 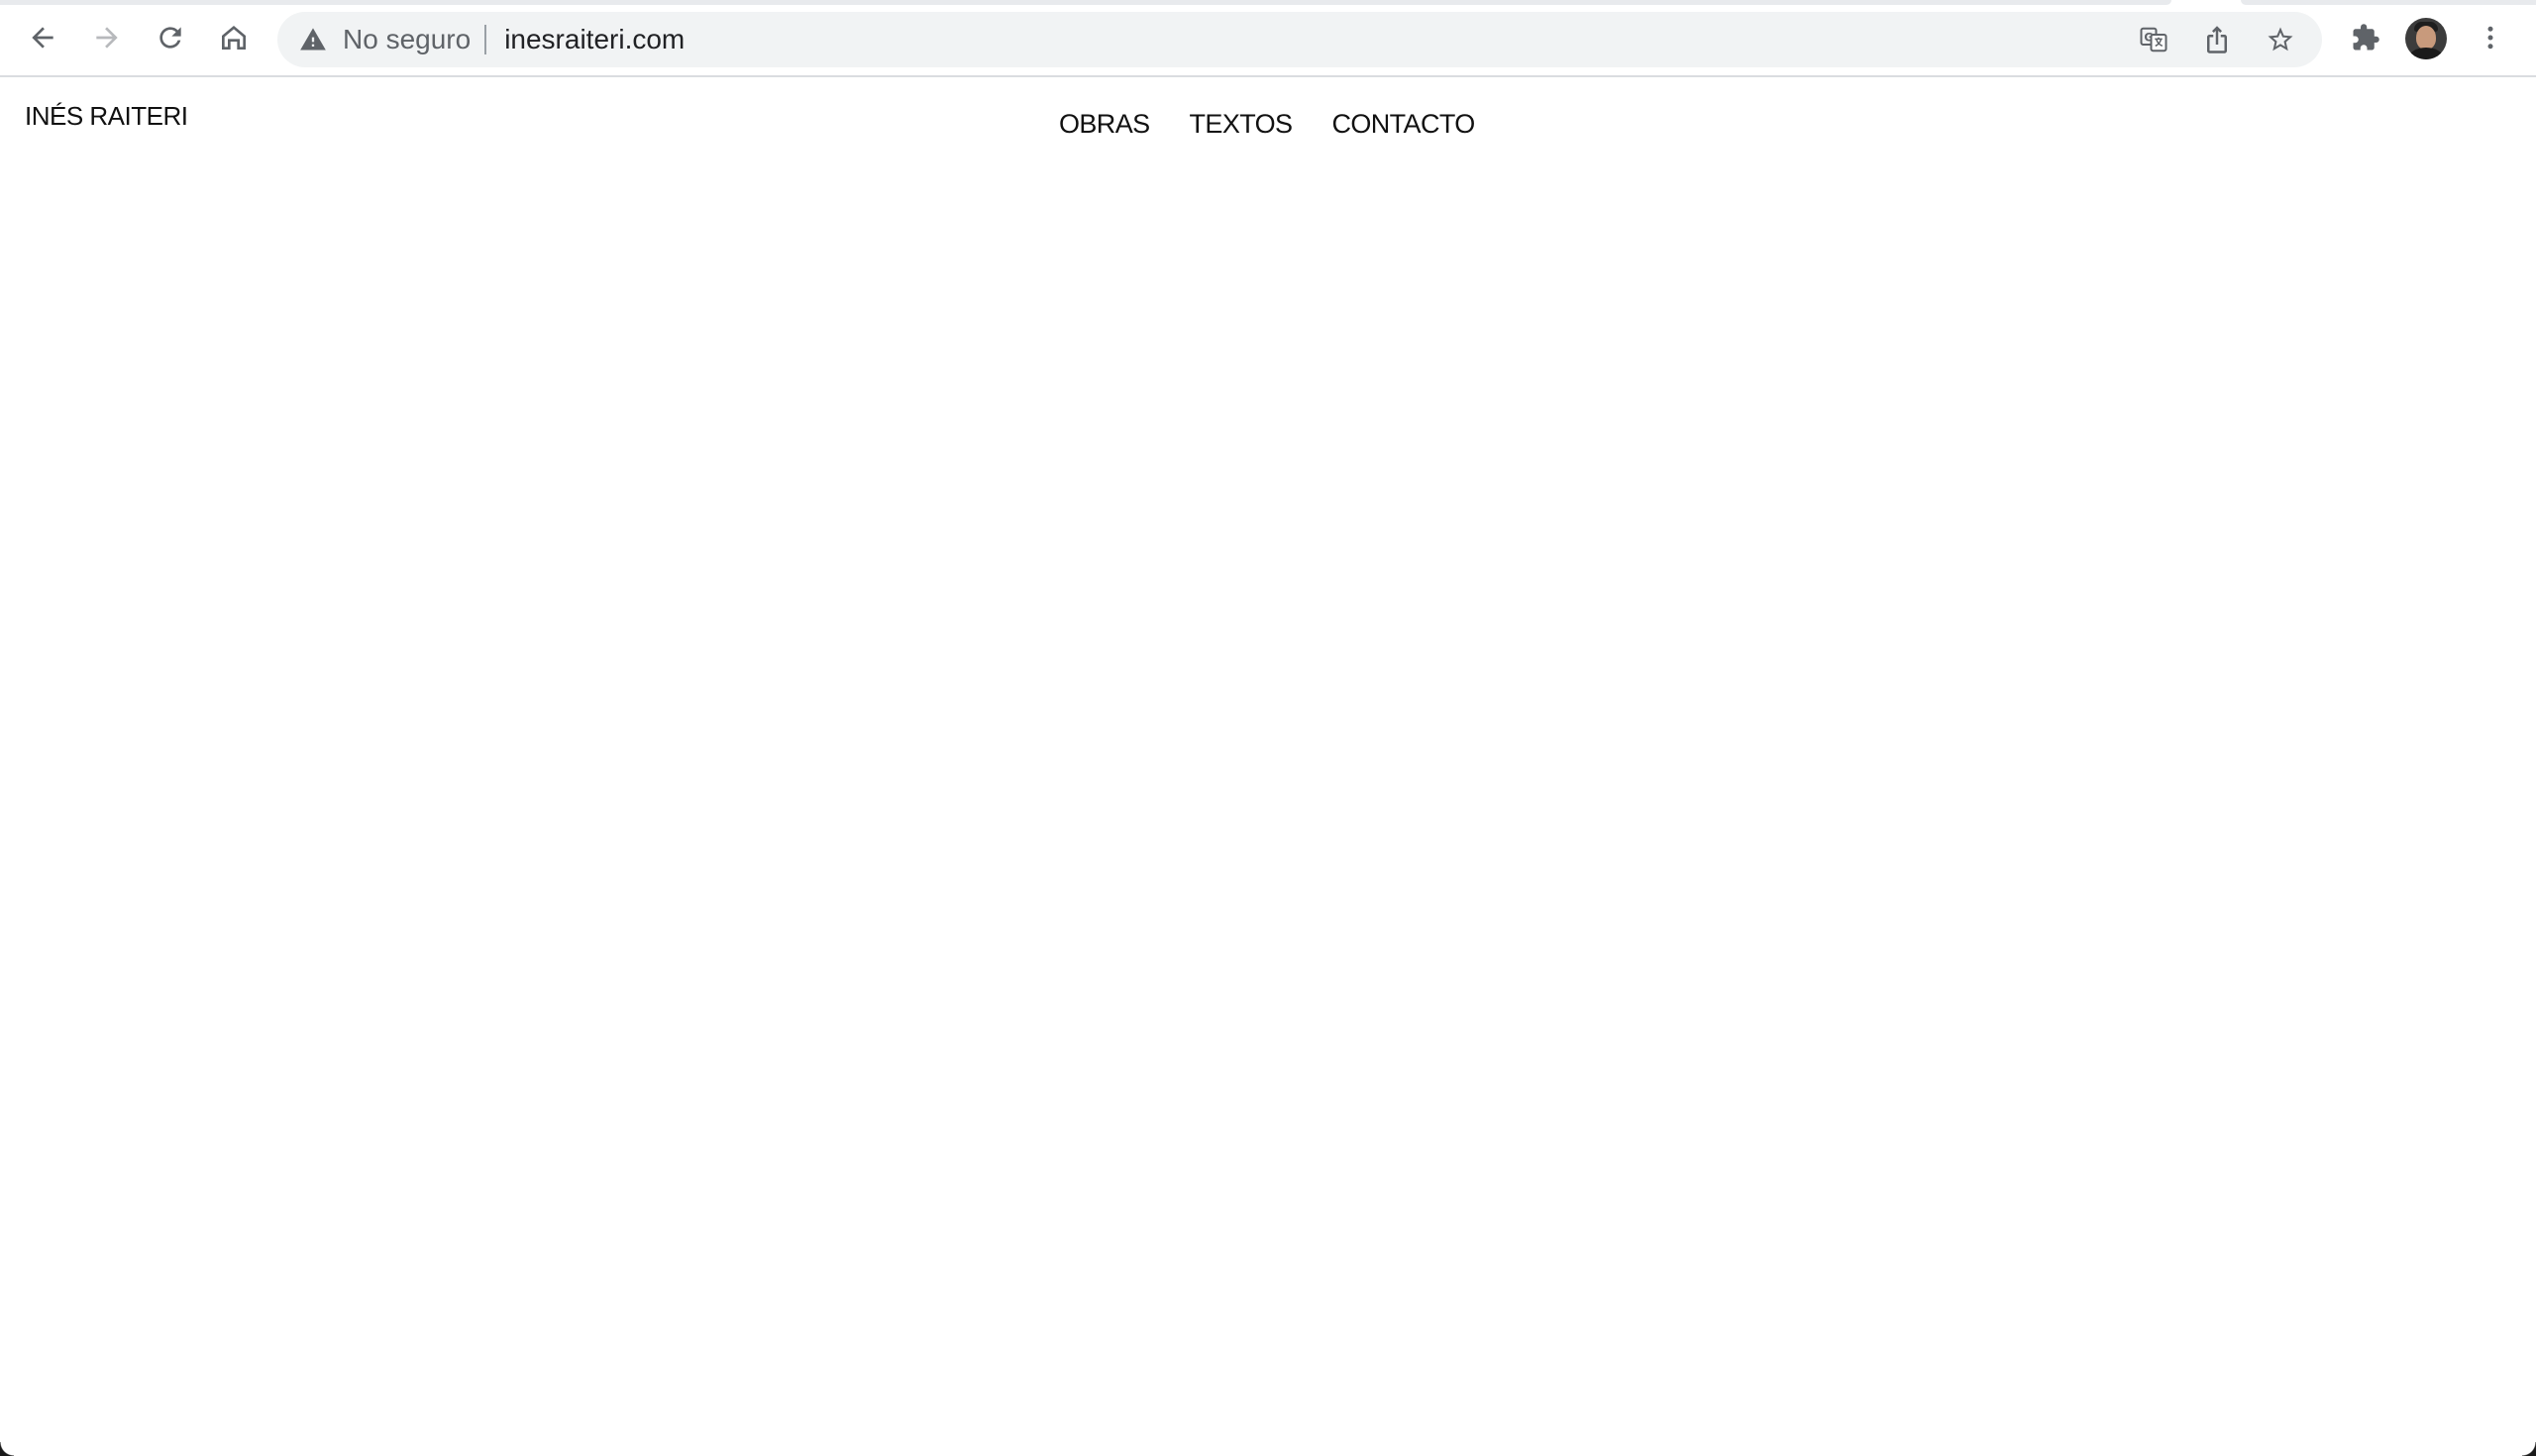 What do you see at coordinates (485, 39) in the screenshot?
I see `omnibox-divider` at bounding box center [485, 39].